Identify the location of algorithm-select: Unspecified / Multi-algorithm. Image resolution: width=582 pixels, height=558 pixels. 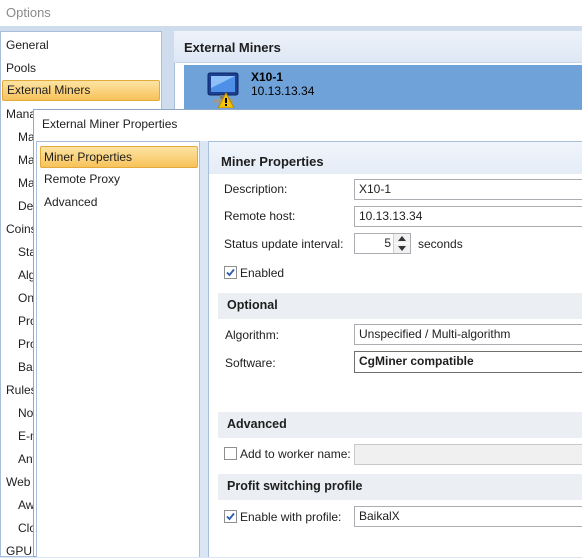
(468, 334).